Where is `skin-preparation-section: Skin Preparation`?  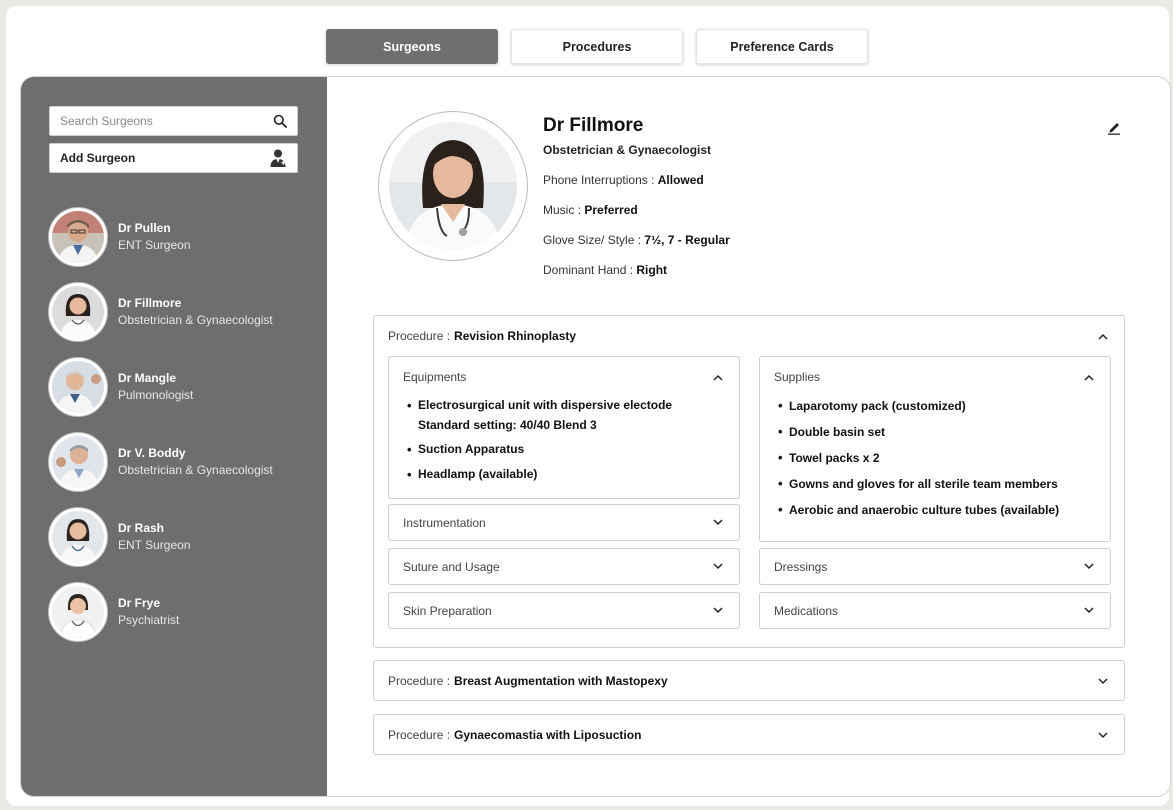 skin-preparation-section: Skin Preparation is located at coordinates (564, 610).